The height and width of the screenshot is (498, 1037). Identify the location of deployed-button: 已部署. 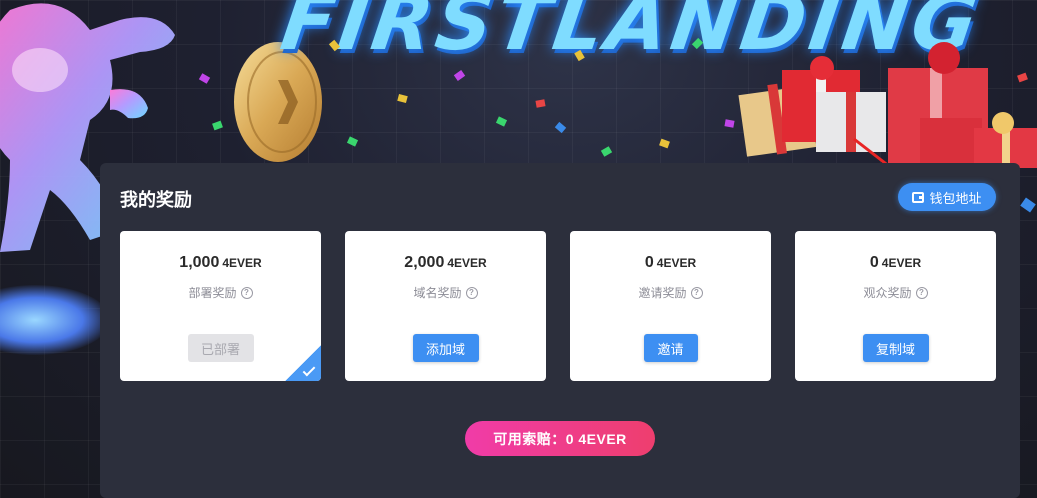
(220, 348).